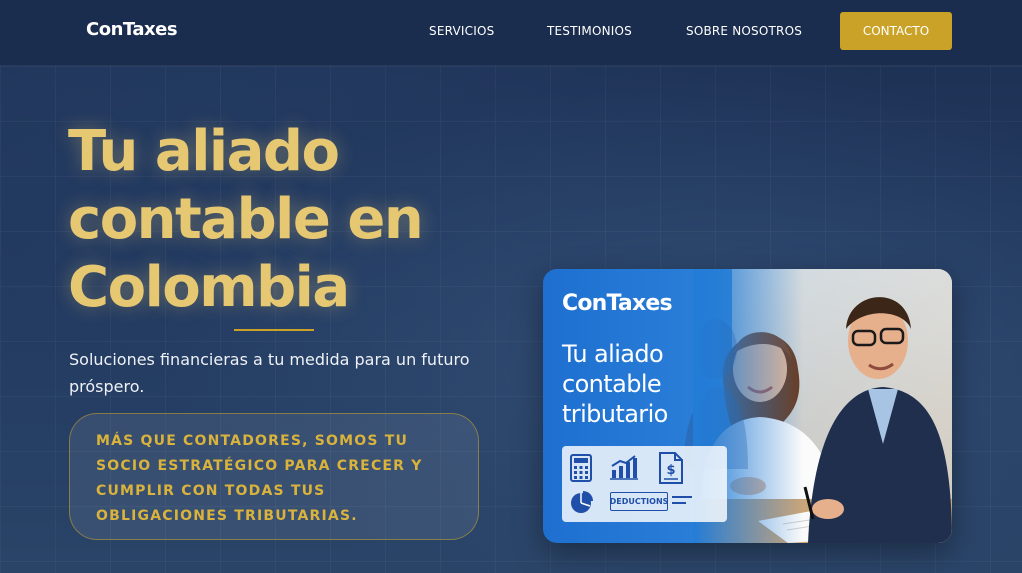 Image resolution: width=1022 pixels, height=573 pixels. I want to click on calculator-icon, so click(581, 468).